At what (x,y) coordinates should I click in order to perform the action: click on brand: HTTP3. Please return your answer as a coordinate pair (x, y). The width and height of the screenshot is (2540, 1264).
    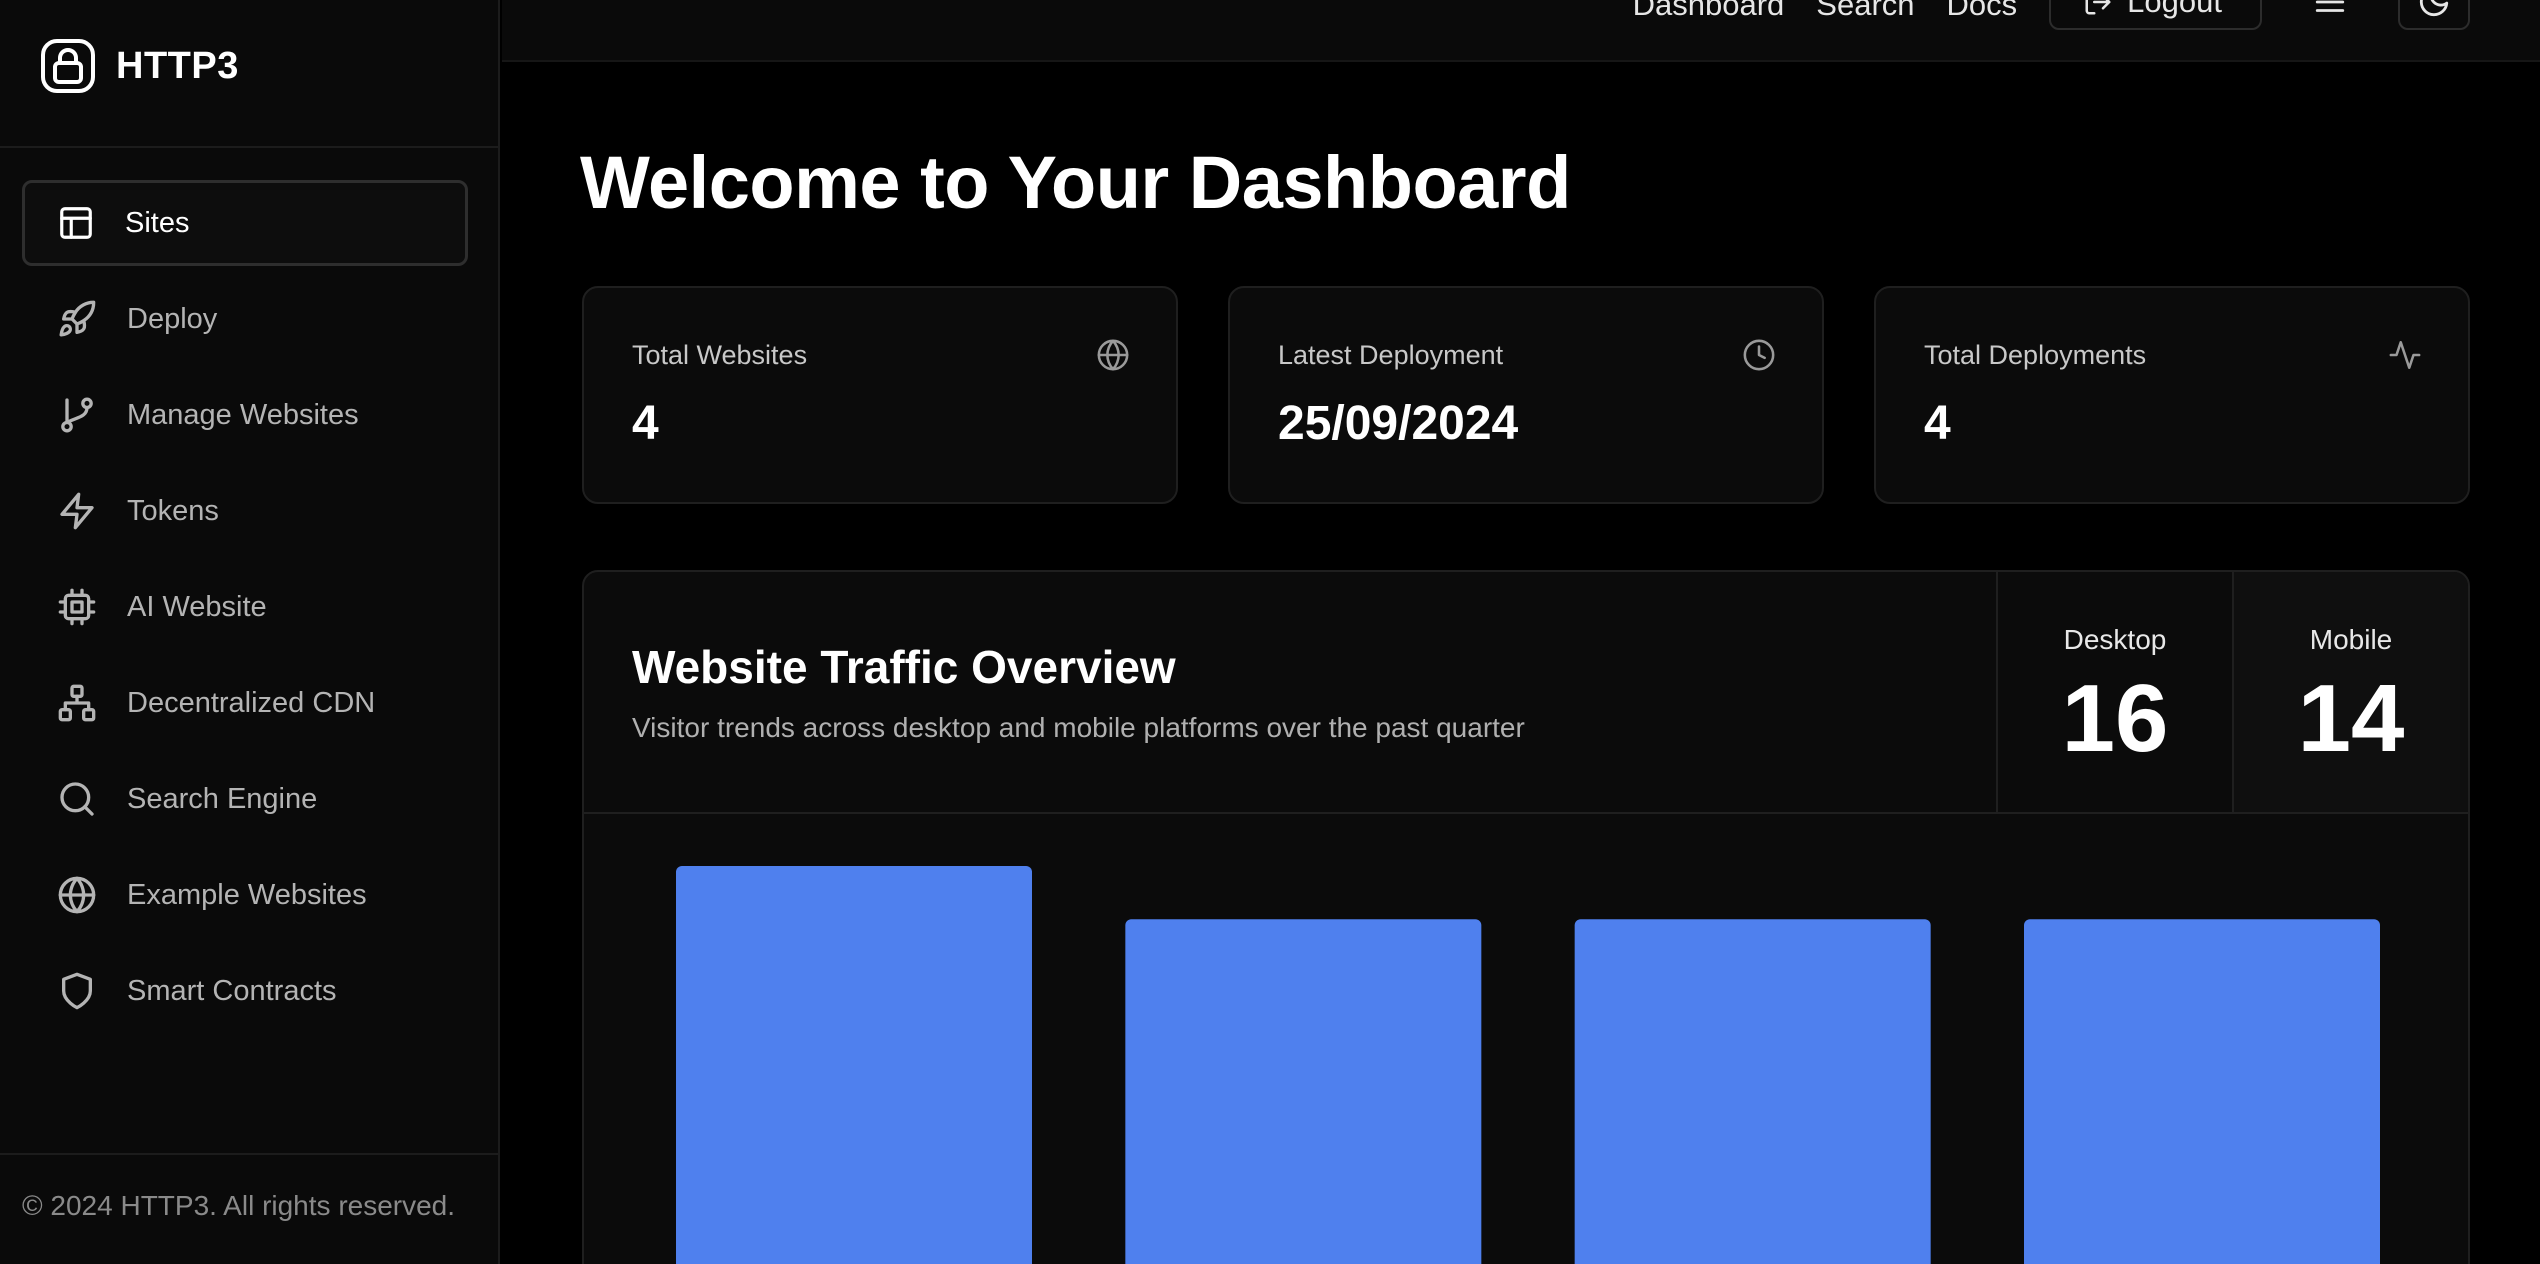
    Looking at the image, I should click on (139, 66).